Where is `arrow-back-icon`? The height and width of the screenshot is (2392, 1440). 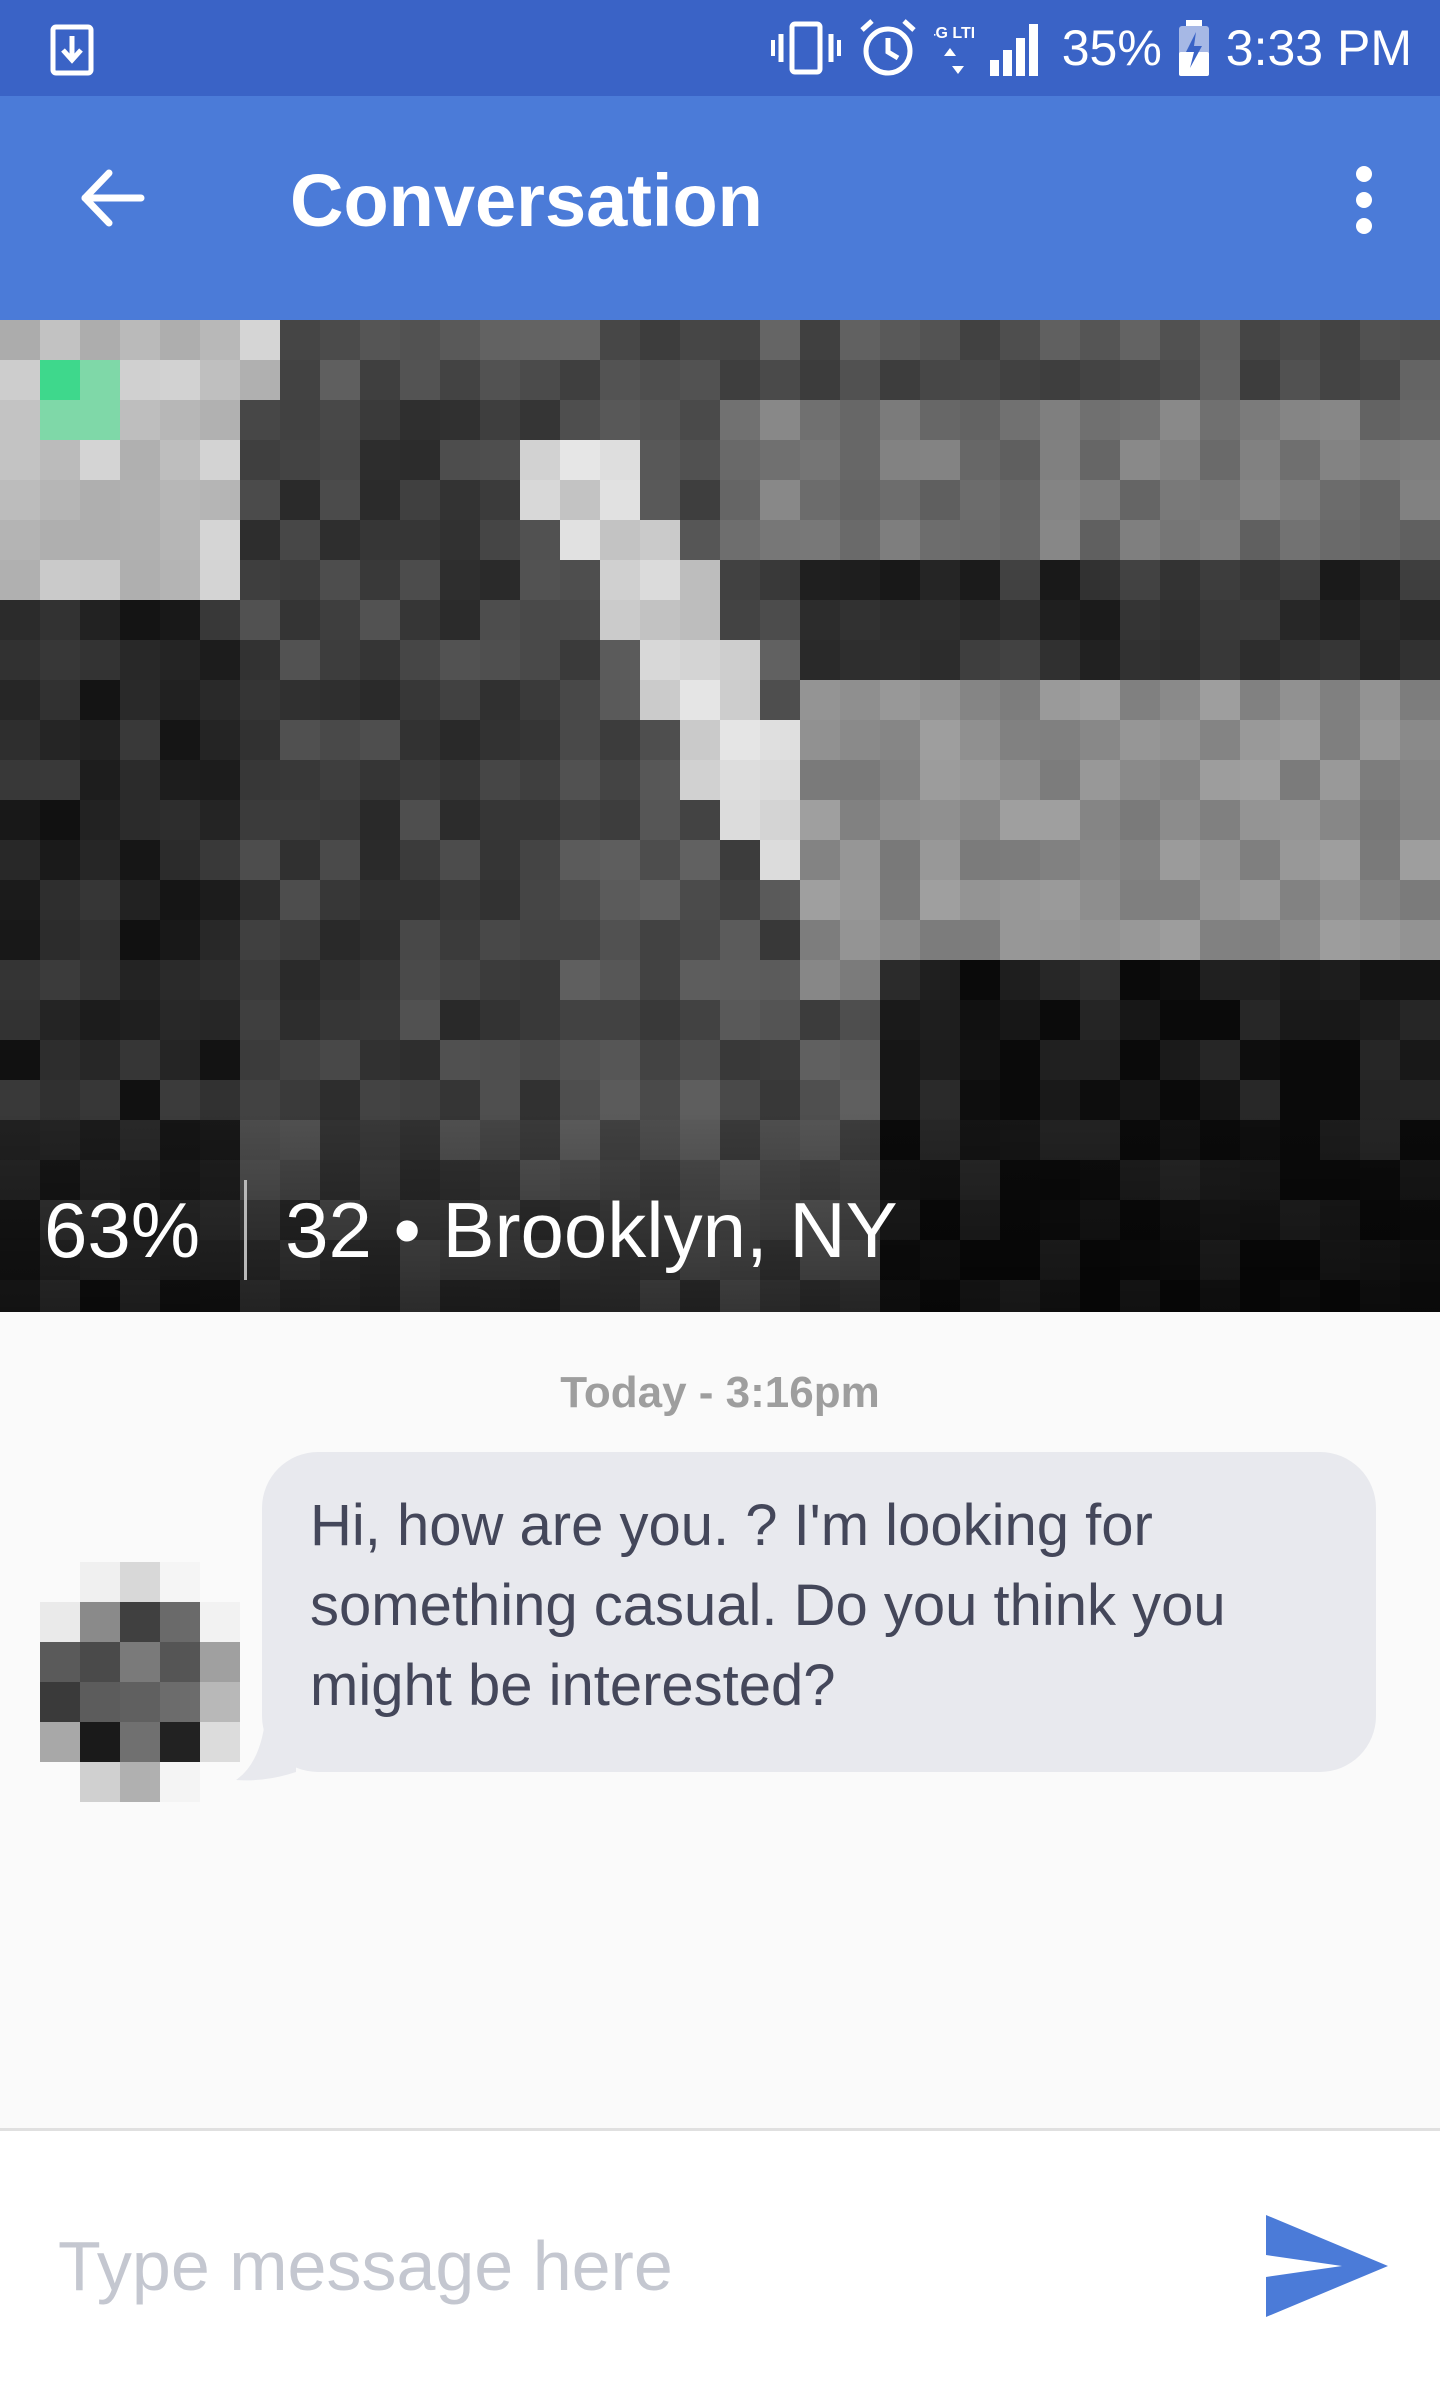 arrow-back-icon is located at coordinates (113, 198).